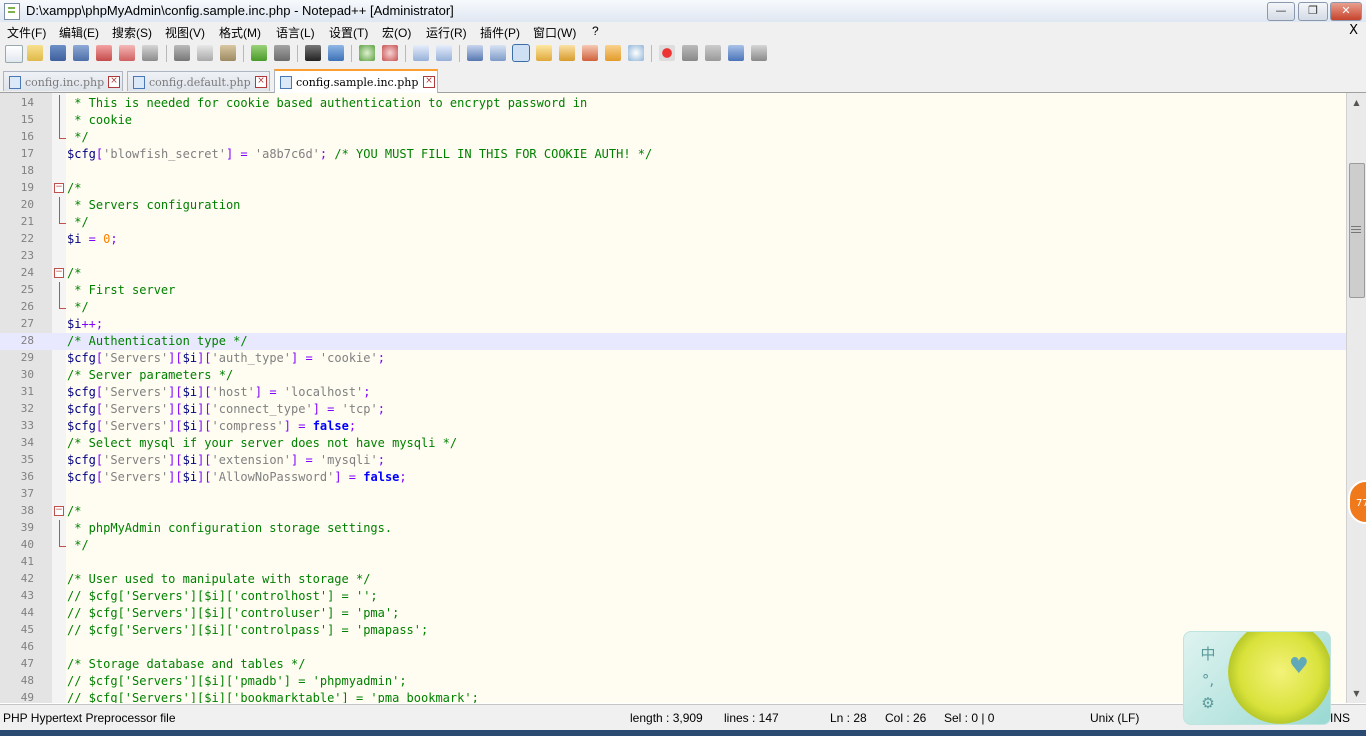 Image resolution: width=1366 pixels, height=736 pixels. What do you see at coordinates (1208, 654) in the screenshot?
I see `chinese-mode-icon: 中` at bounding box center [1208, 654].